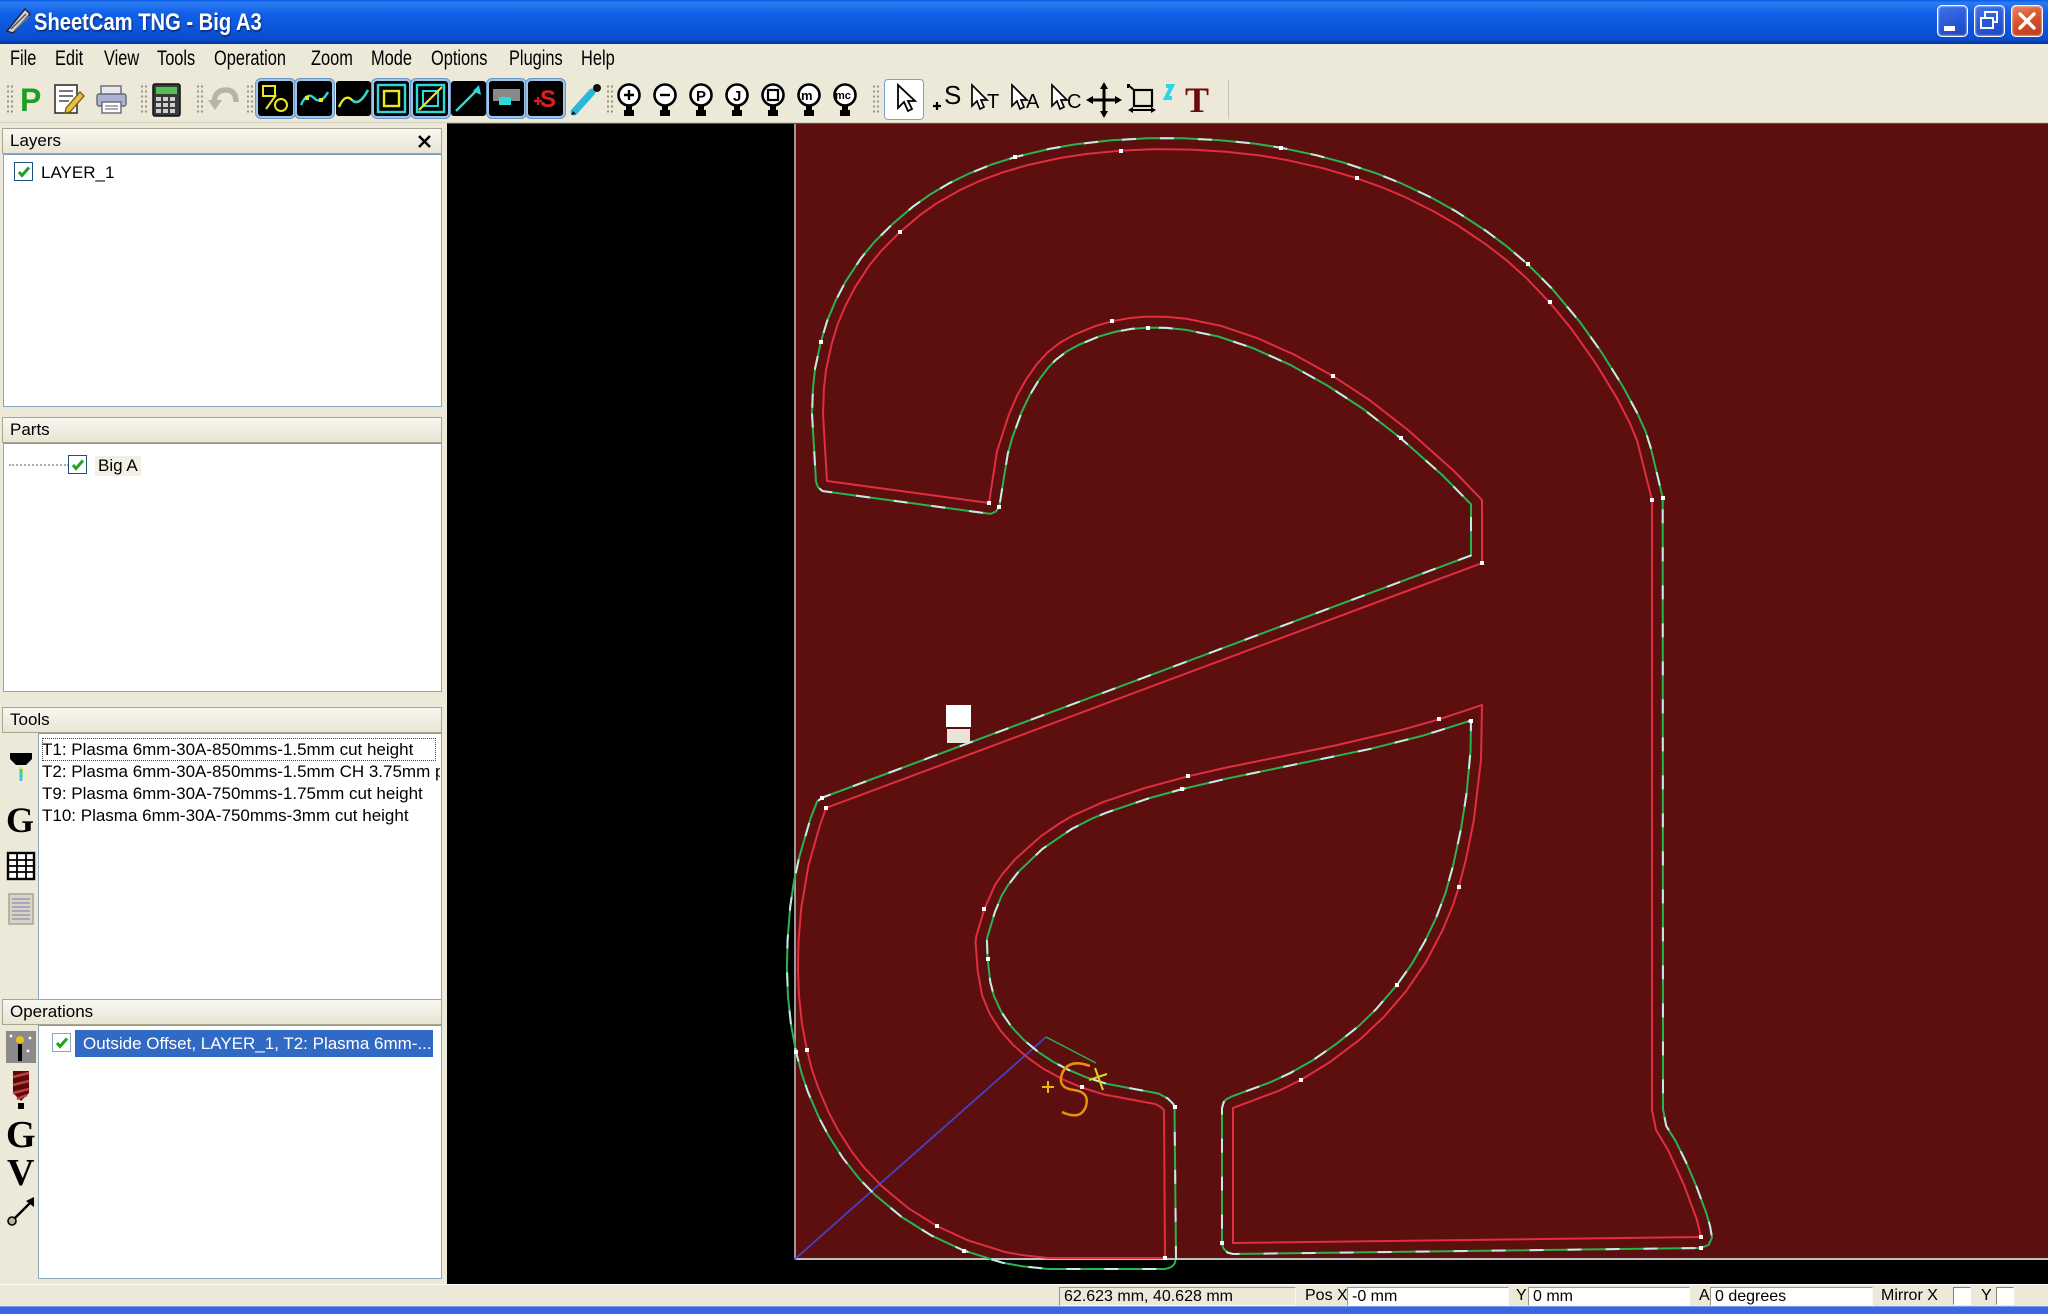 The width and height of the screenshot is (2048, 1314). I want to click on svg-text: mc, so click(843, 96).